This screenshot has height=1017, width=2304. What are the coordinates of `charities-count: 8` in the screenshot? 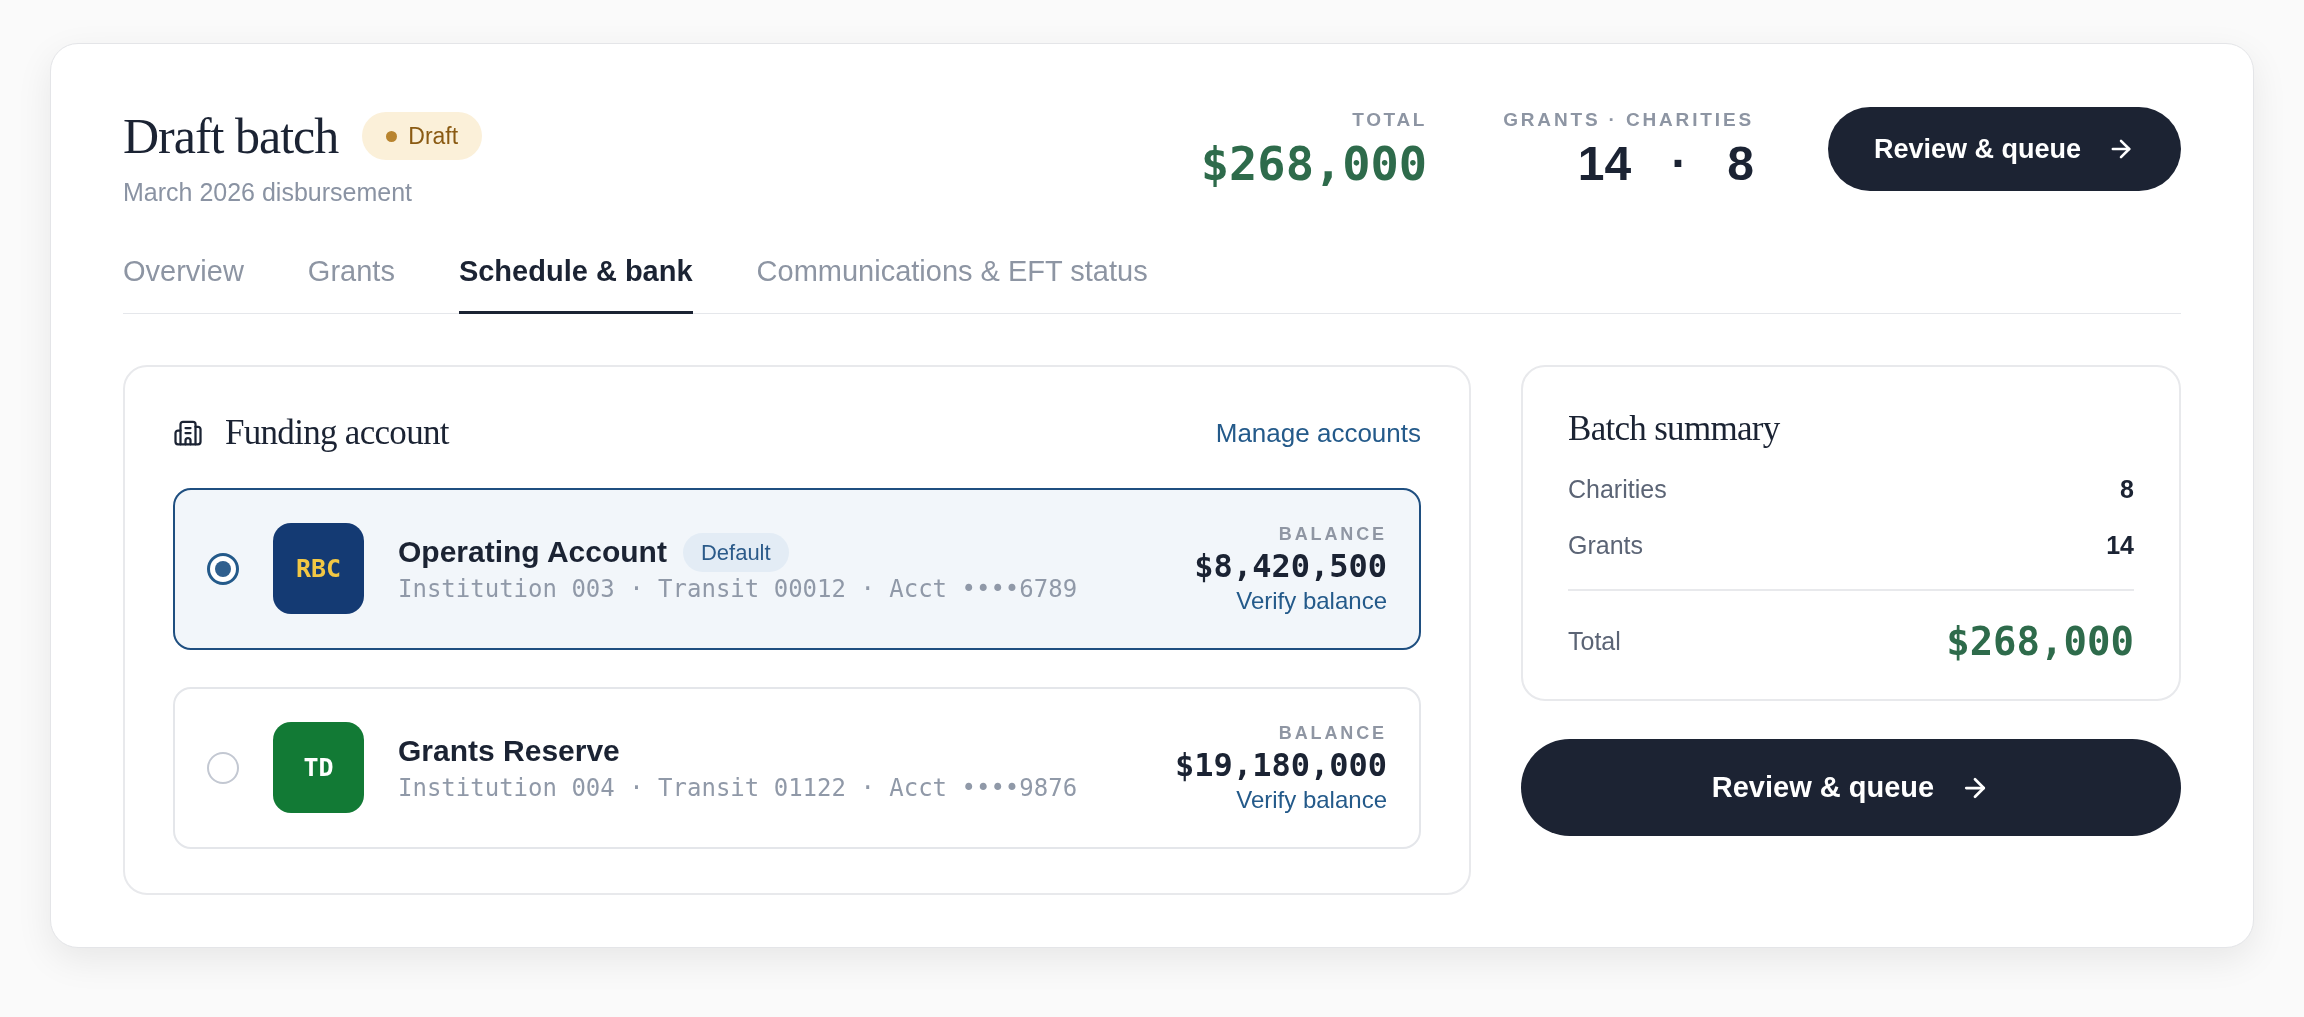 It's located at (1740, 163).